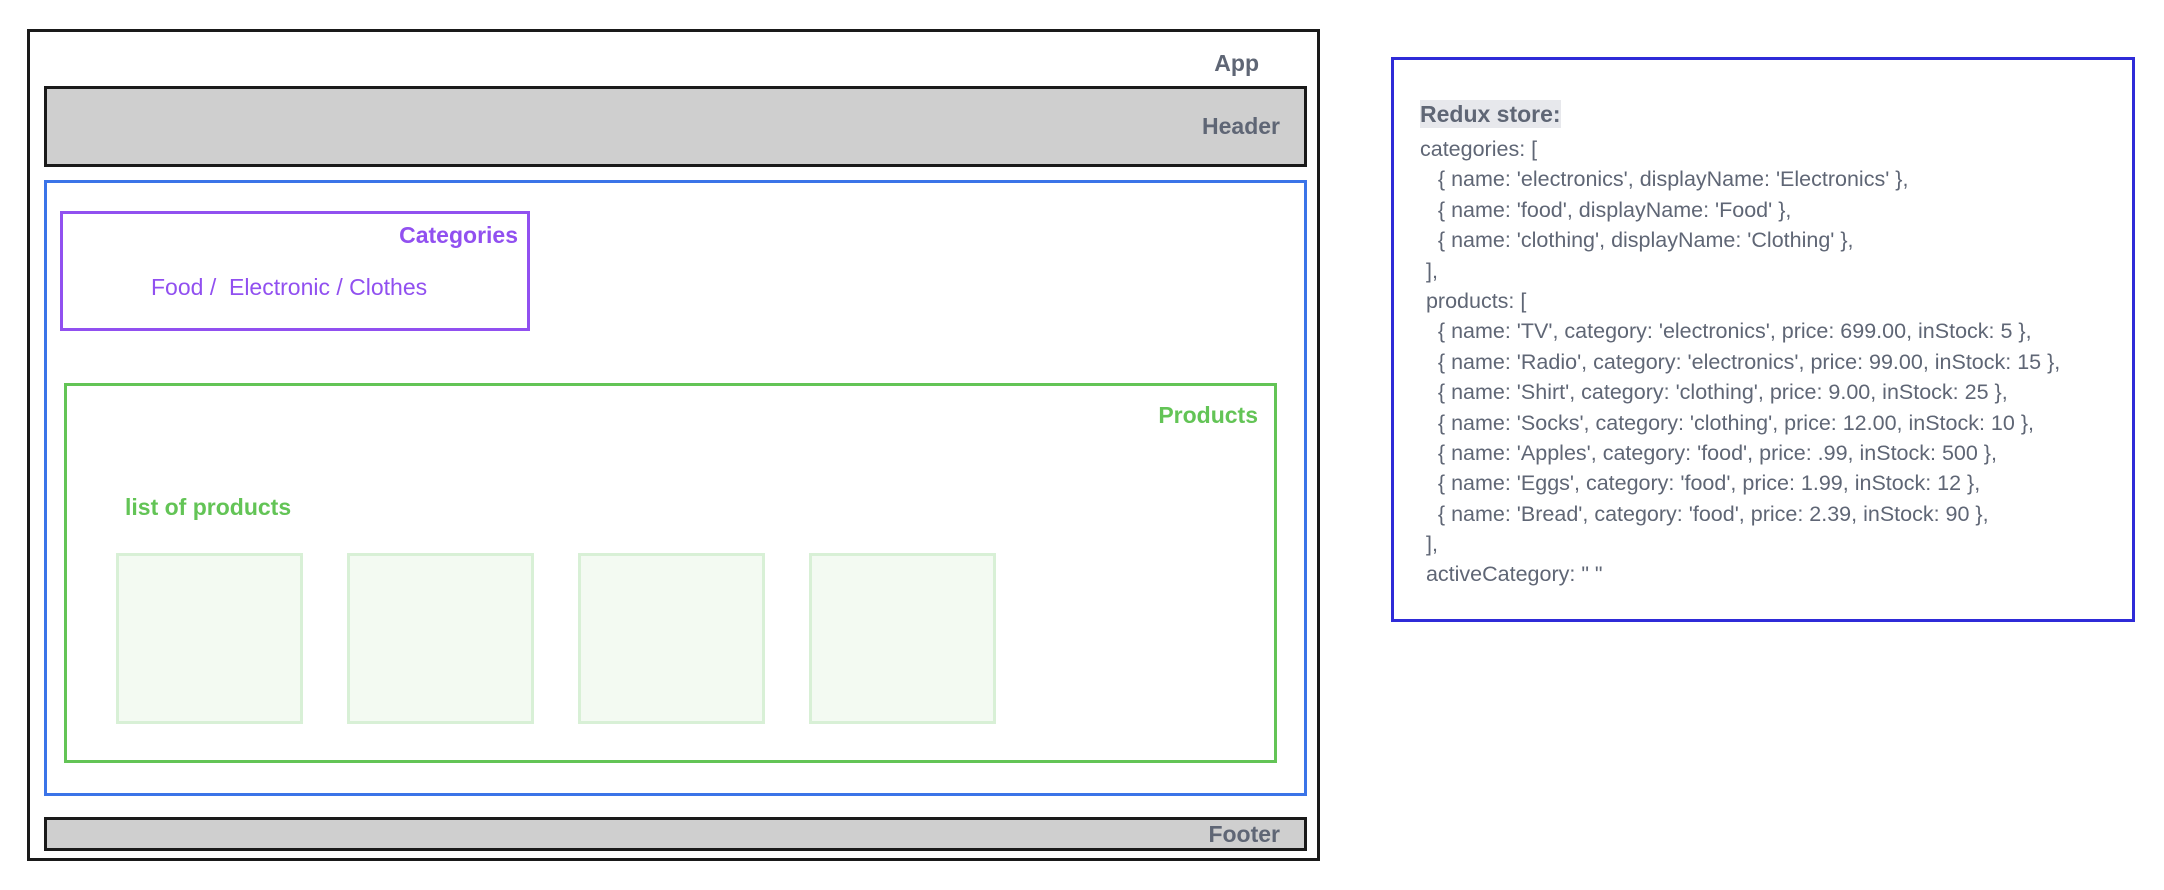 Image resolution: width=2164 pixels, height=890 pixels. What do you see at coordinates (208, 507) in the screenshot?
I see `products-list-label: list of products` at bounding box center [208, 507].